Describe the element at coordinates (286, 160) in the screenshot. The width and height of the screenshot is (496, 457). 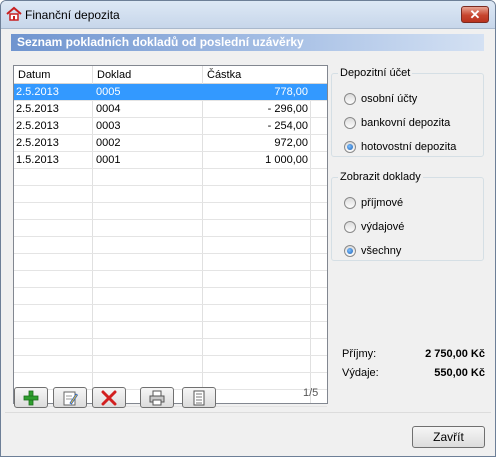
I see `row-amount-cell: 1 000,00` at that location.